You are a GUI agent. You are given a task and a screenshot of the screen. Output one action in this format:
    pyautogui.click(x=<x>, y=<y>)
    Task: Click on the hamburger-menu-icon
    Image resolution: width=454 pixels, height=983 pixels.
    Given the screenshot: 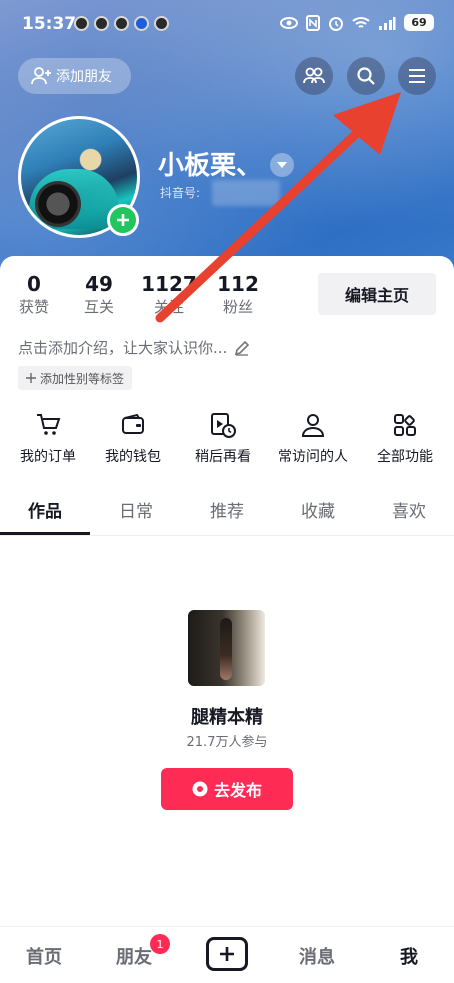 What is the action you would take?
    pyautogui.click(x=417, y=76)
    